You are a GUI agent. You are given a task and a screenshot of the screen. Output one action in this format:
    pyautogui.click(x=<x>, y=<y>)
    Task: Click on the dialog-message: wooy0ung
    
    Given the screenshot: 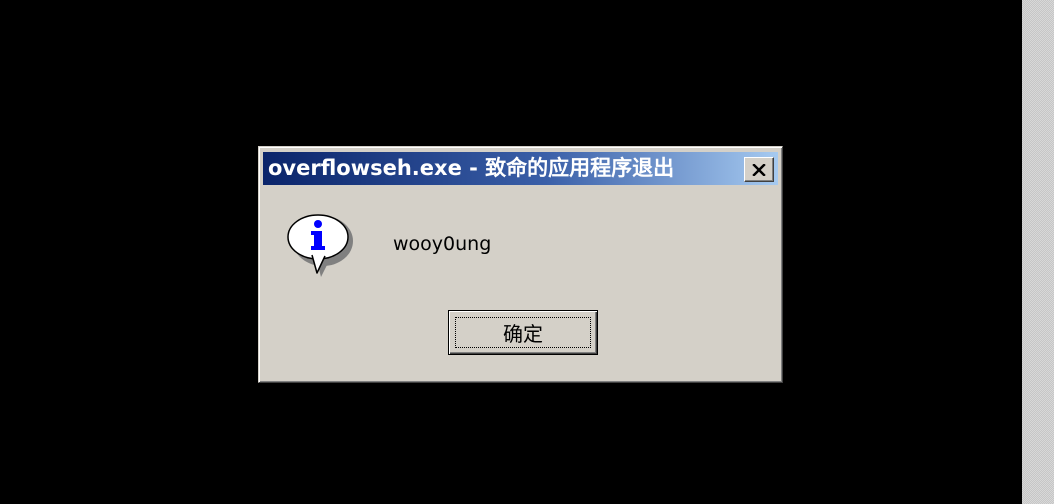 What is the action you would take?
    pyautogui.click(x=442, y=244)
    